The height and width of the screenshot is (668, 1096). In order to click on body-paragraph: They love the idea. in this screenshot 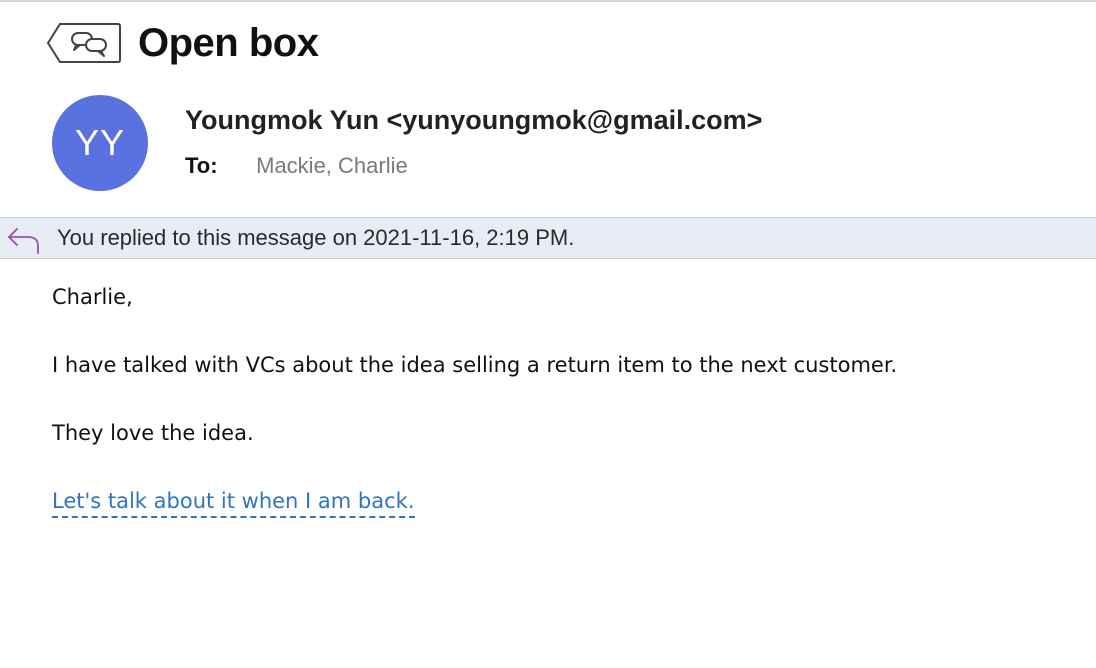, I will do `click(153, 433)`.